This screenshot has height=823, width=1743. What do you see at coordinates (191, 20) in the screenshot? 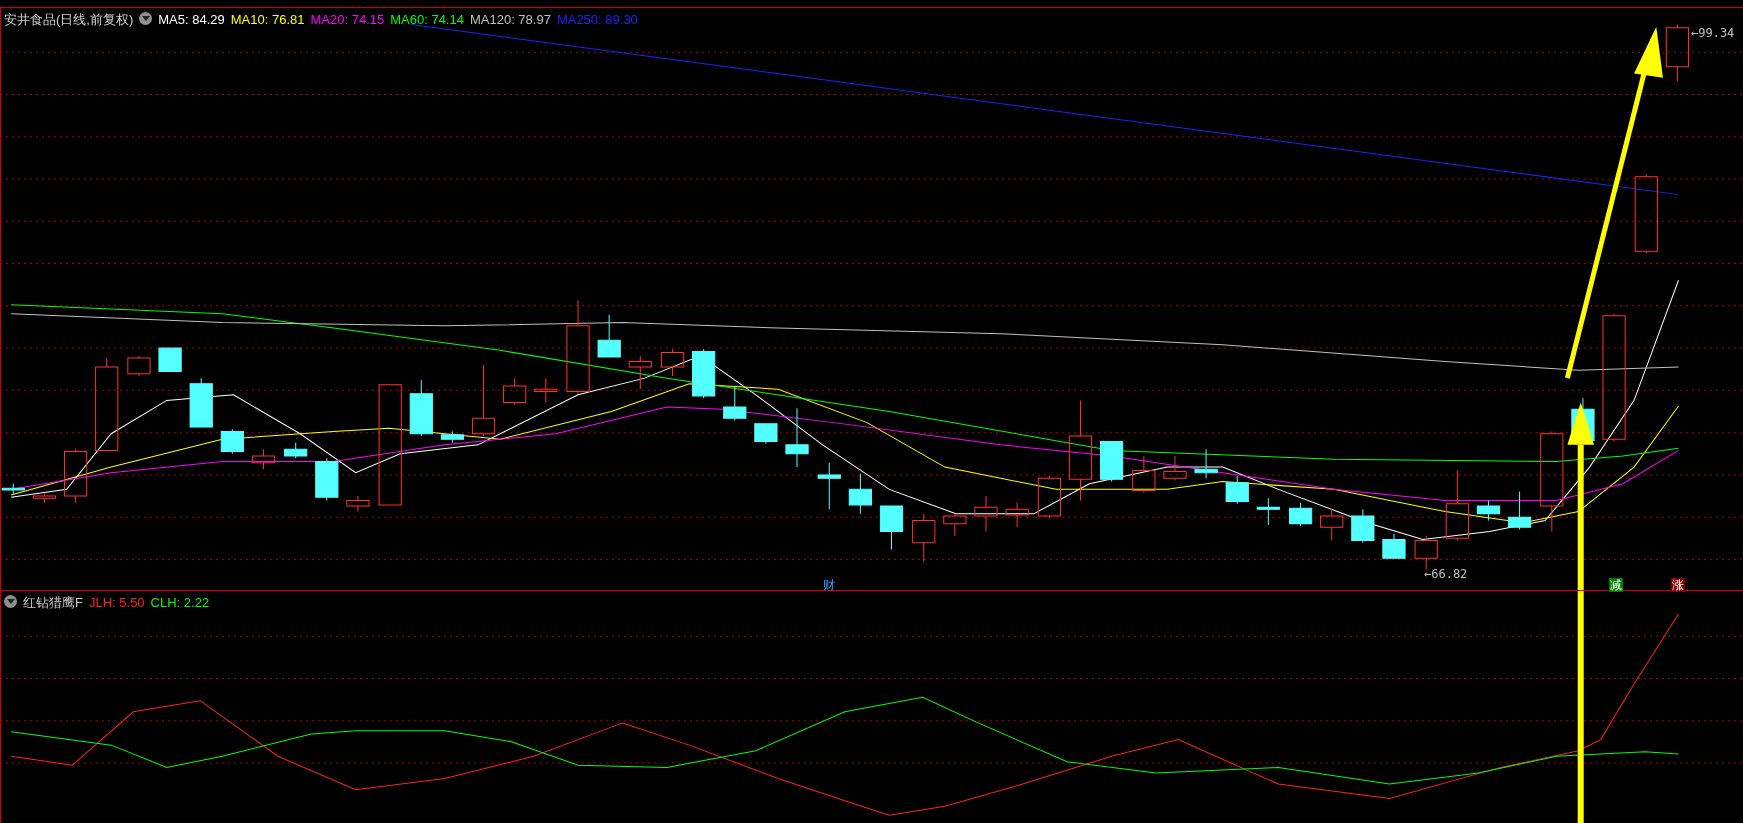
I see `moving-average-value: MA5: 84.29` at bounding box center [191, 20].